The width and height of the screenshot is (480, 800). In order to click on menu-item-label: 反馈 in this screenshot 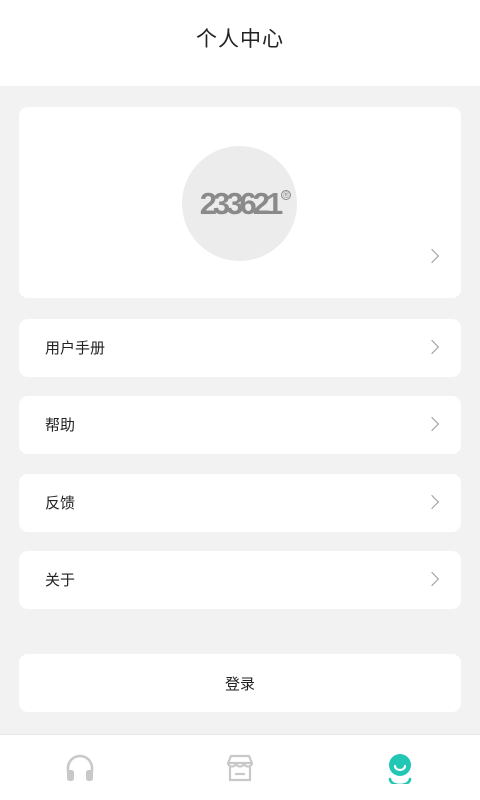, I will do `click(60, 503)`.